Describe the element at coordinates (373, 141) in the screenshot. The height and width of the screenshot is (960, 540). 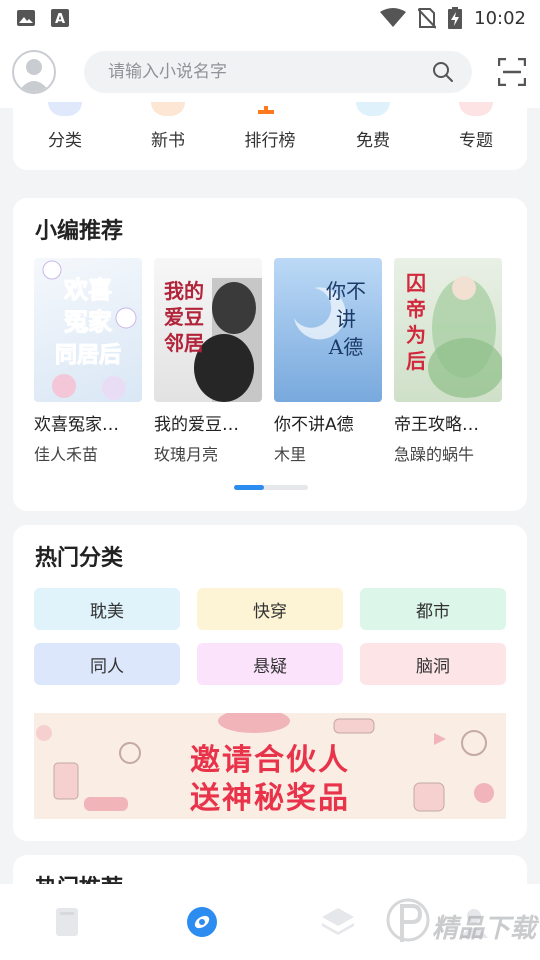
I see `quick-nav-label: 免费` at that location.